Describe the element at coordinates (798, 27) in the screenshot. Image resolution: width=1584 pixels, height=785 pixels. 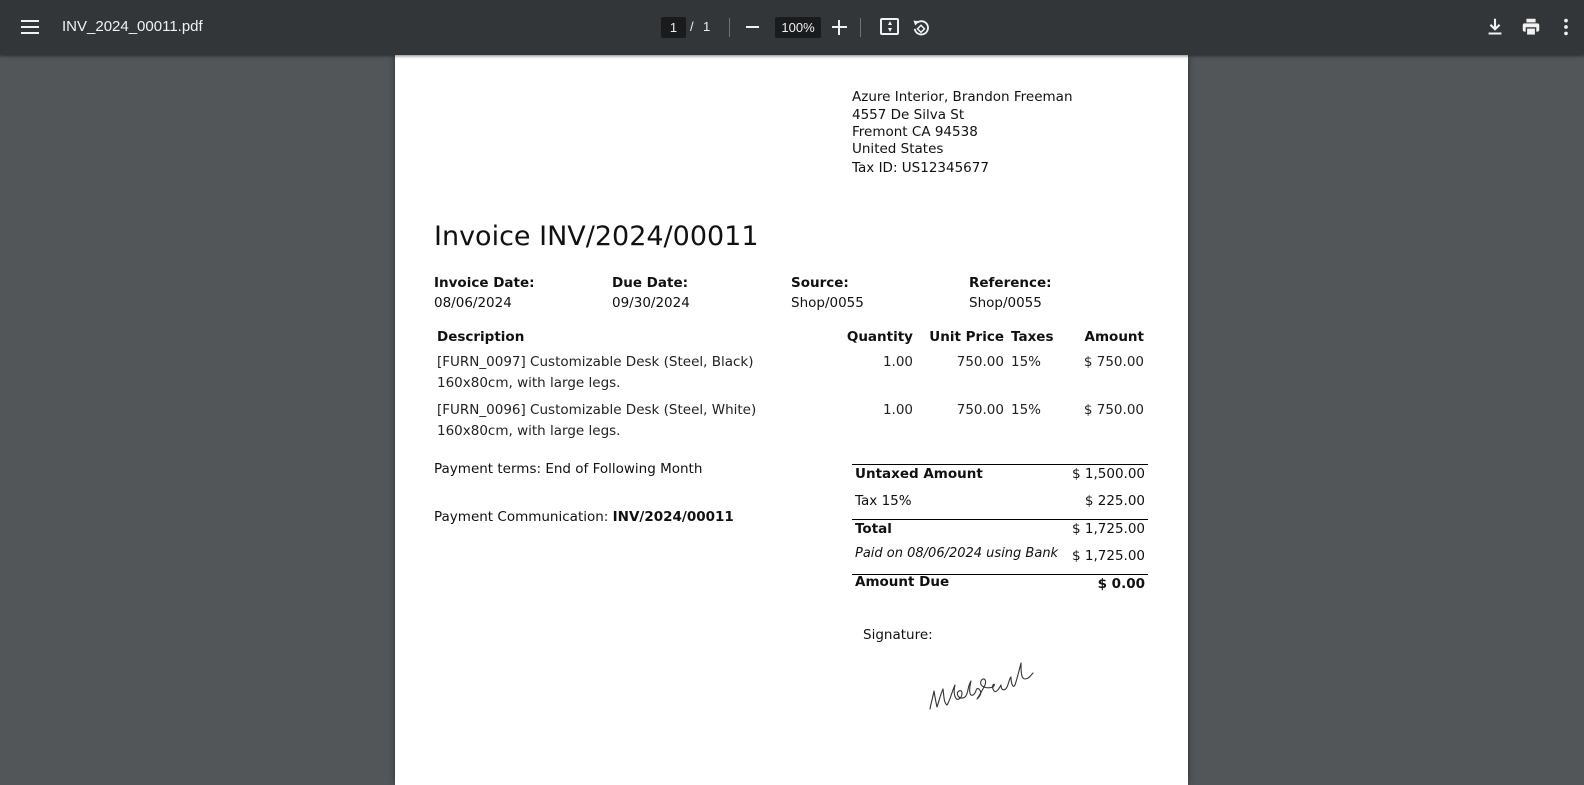
I see `zoom-input: 100%` at that location.